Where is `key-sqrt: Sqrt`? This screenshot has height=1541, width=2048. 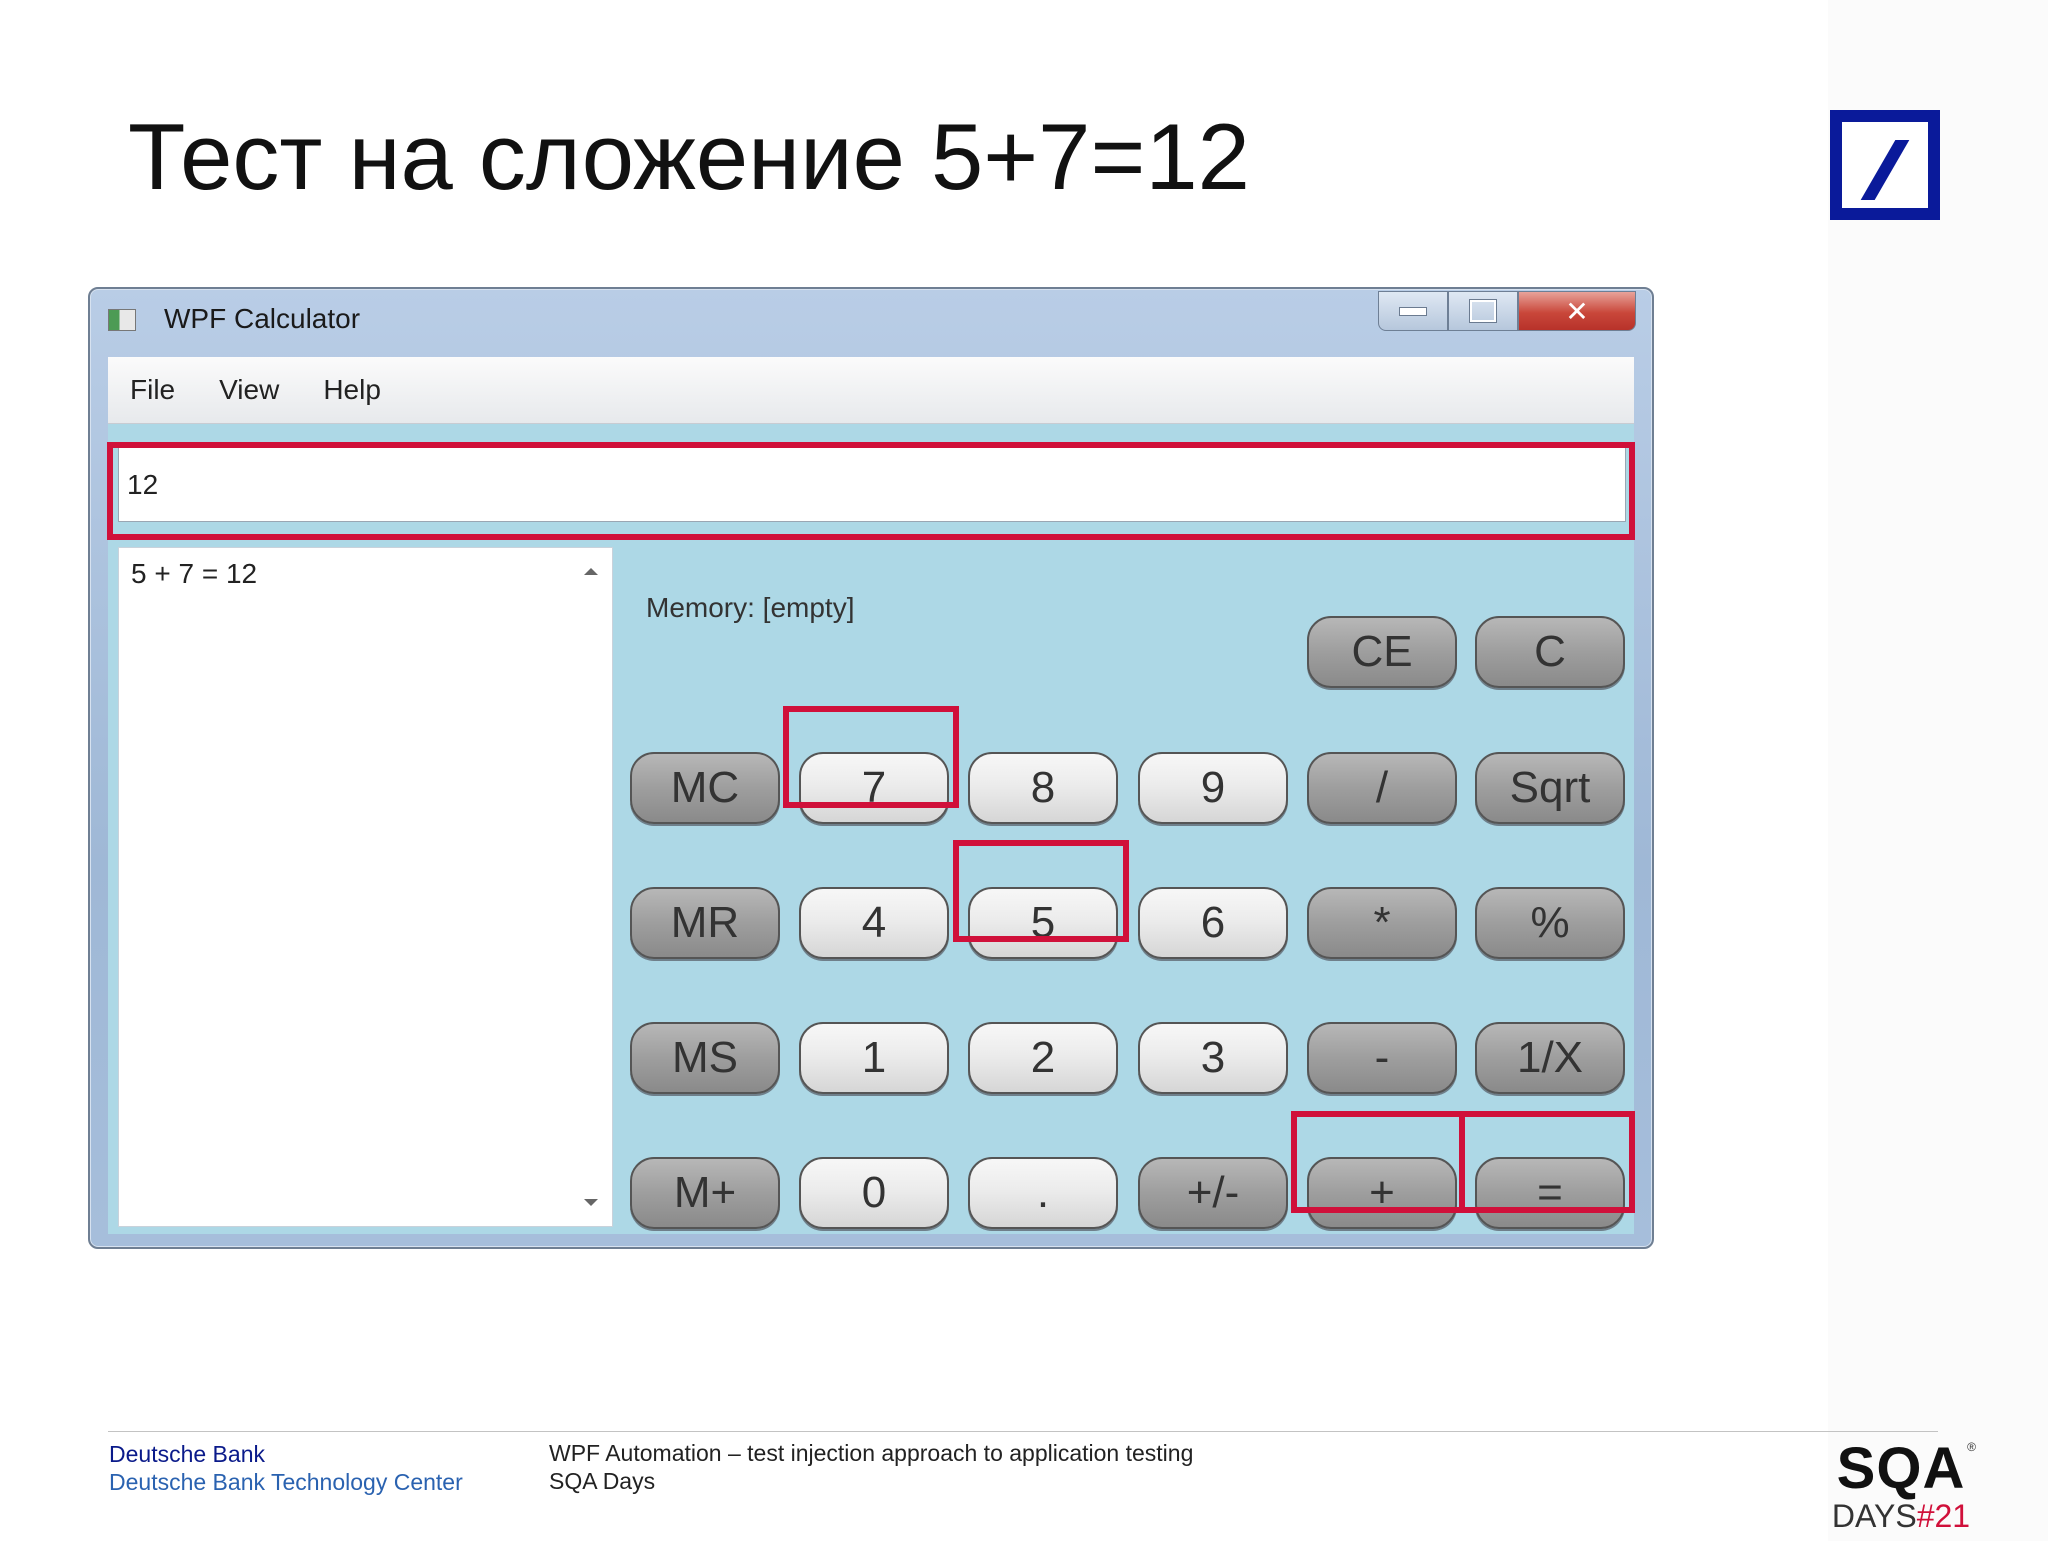 key-sqrt: Sqrt is located at coordinates (1550, 788).